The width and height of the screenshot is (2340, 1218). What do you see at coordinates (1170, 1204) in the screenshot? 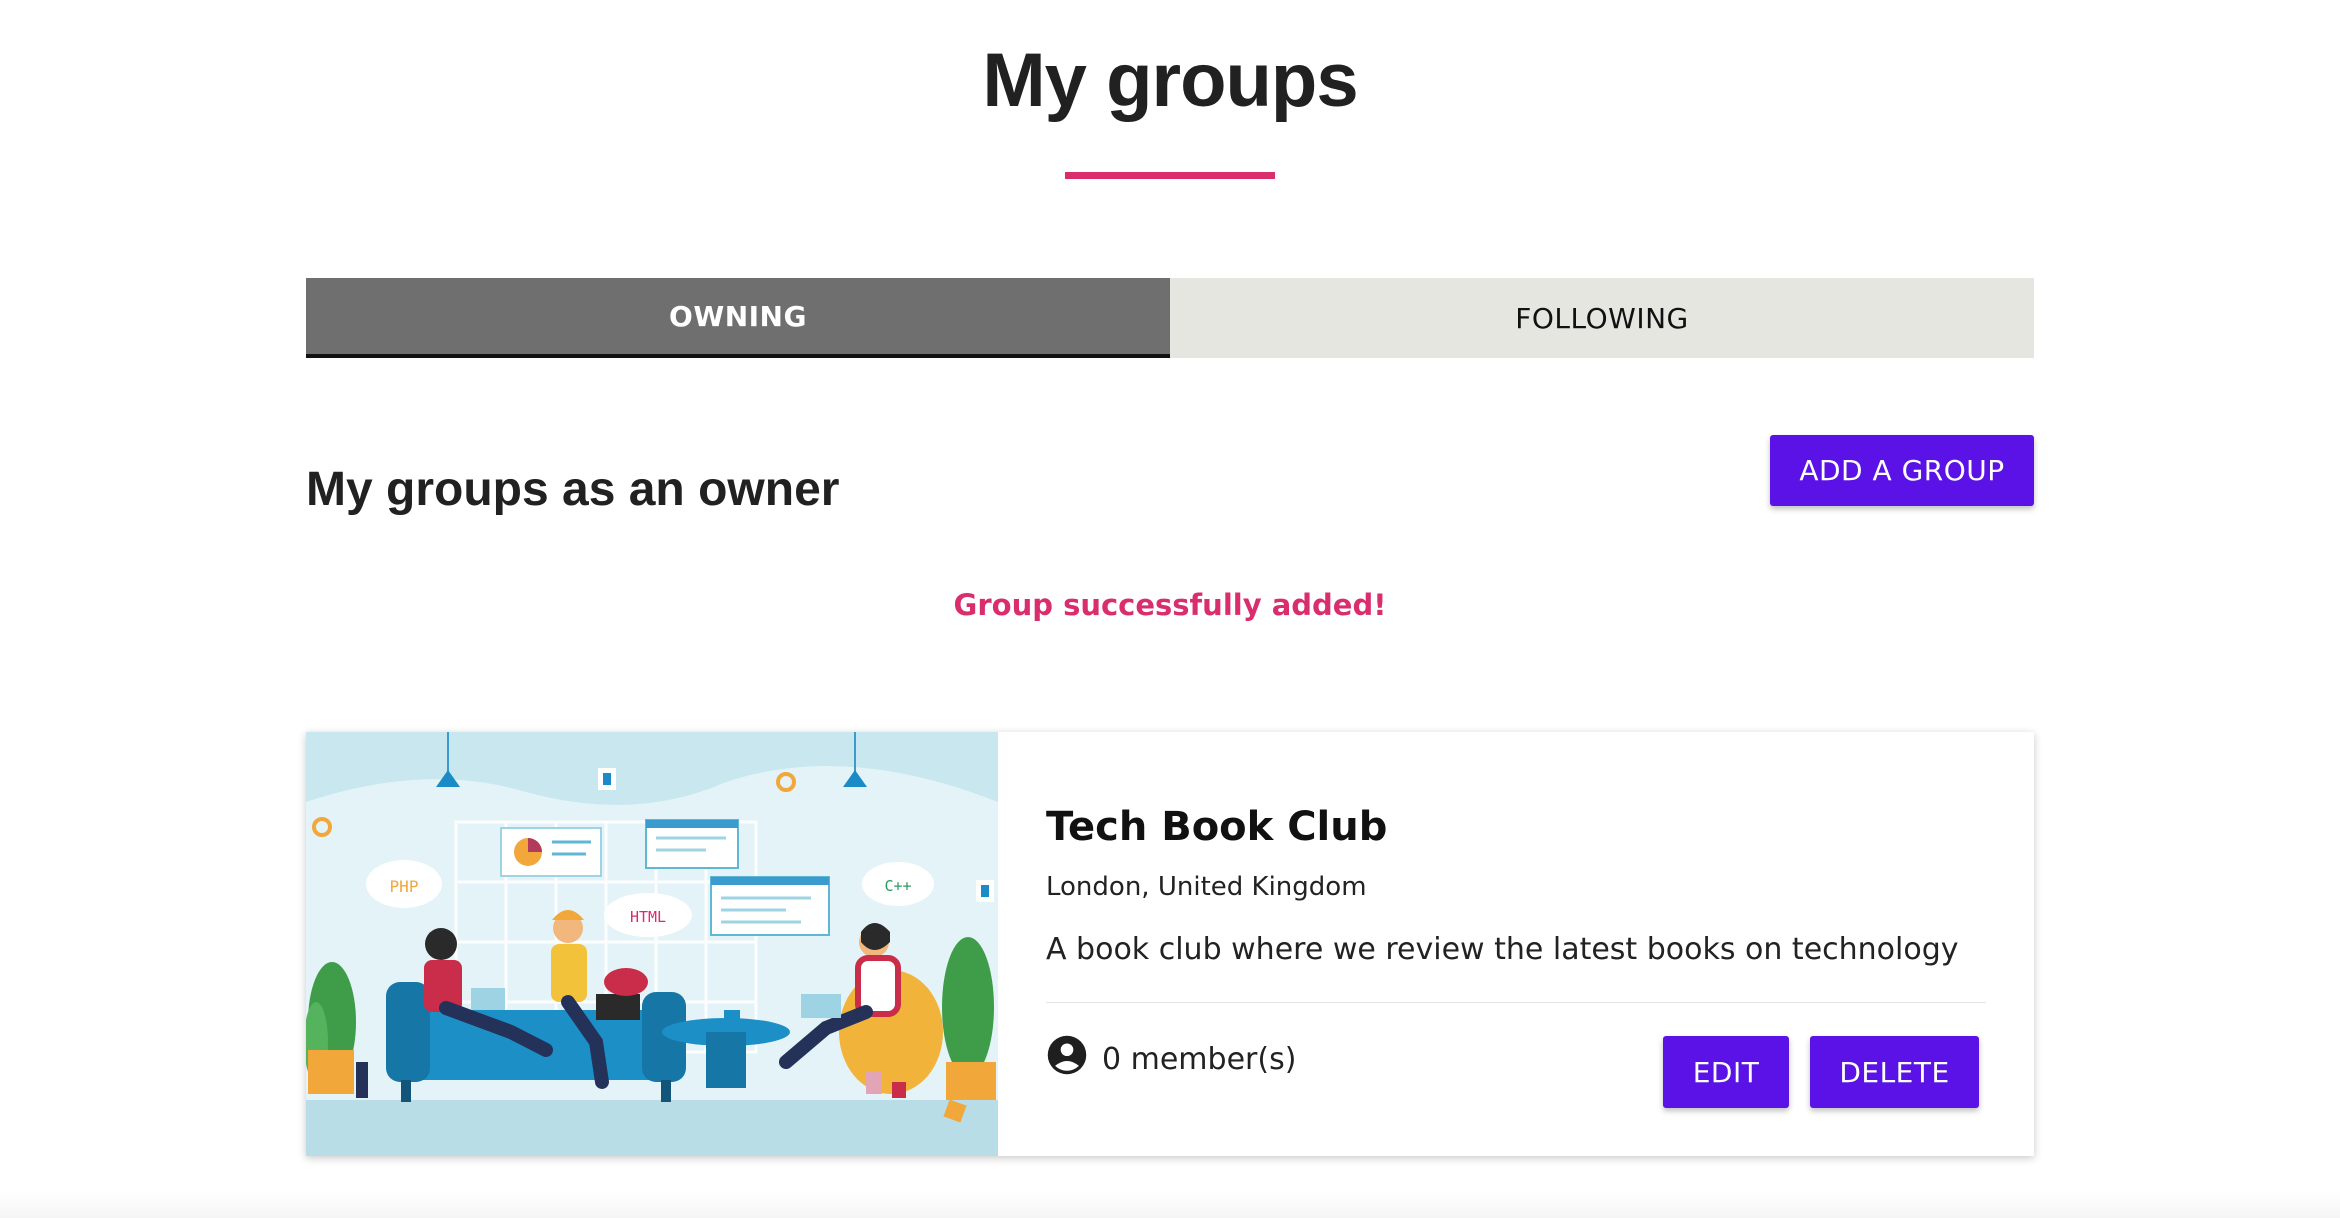
I see `bottom-fade` at bounding box center [1170, 1204].